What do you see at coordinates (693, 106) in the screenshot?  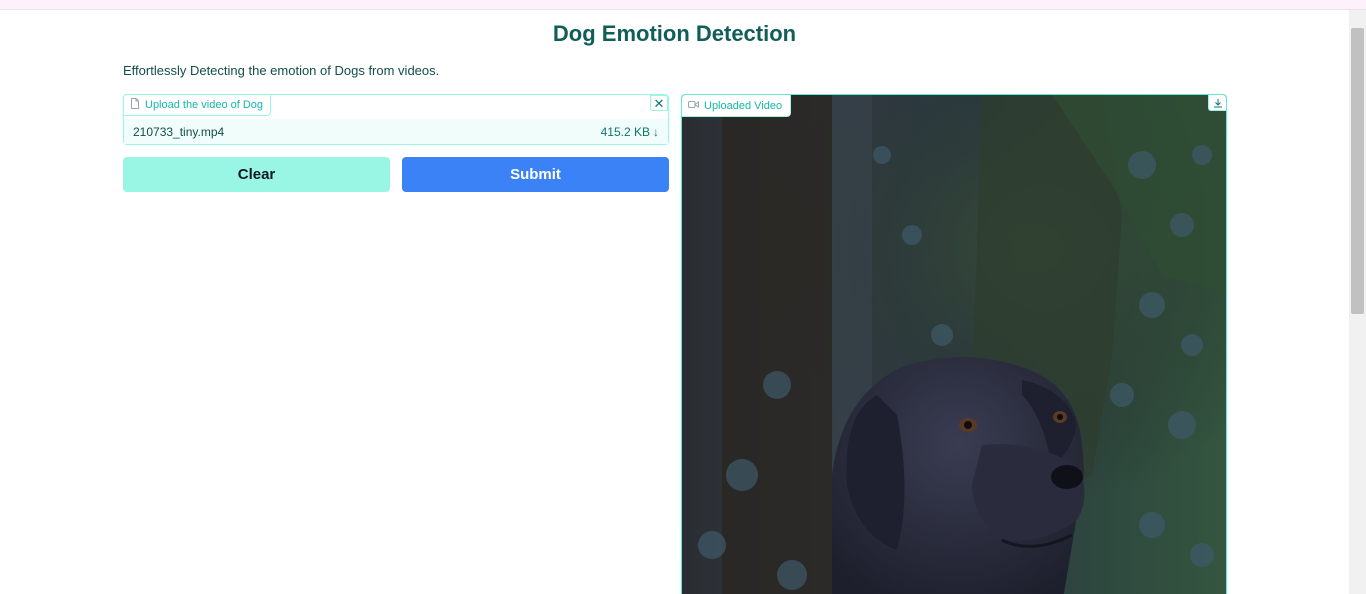 I see `video-camera-icon` at bounding box center [693, 106].